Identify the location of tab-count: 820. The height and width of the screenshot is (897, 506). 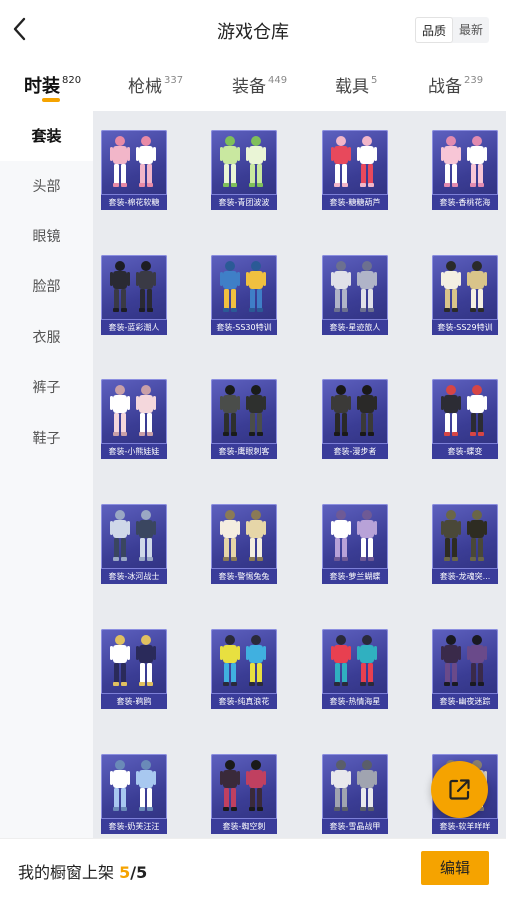
(72, 80).